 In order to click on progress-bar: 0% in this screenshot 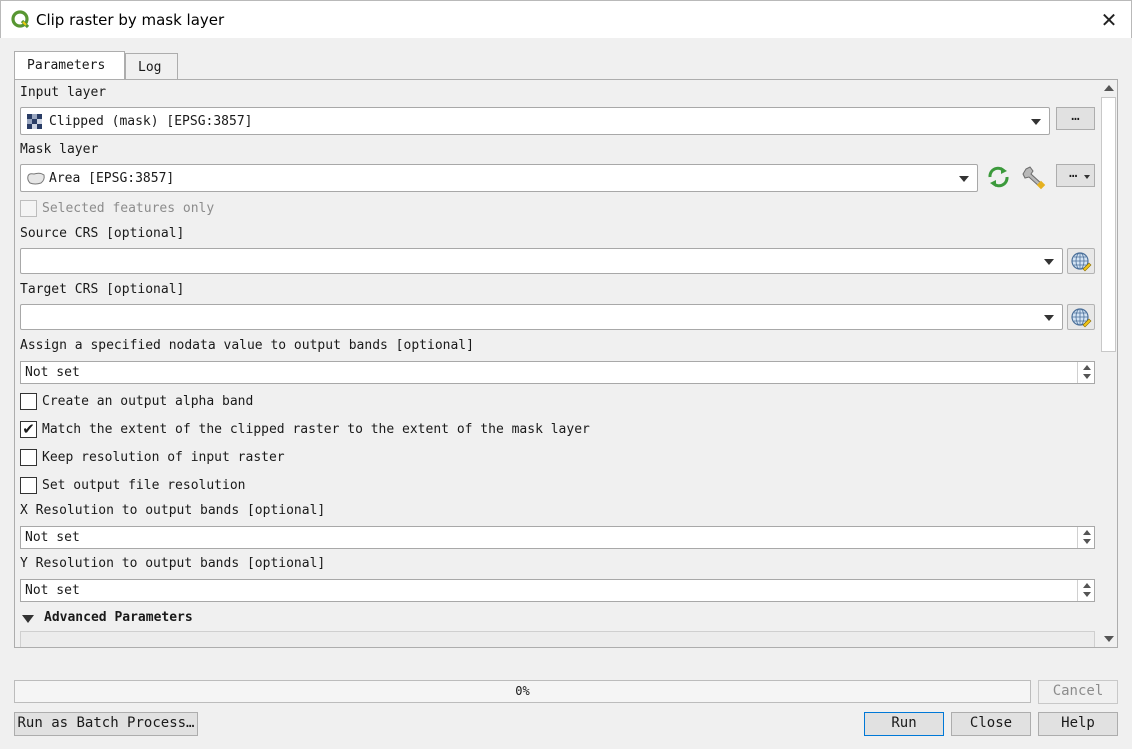, I will do `click(522, 691)`.